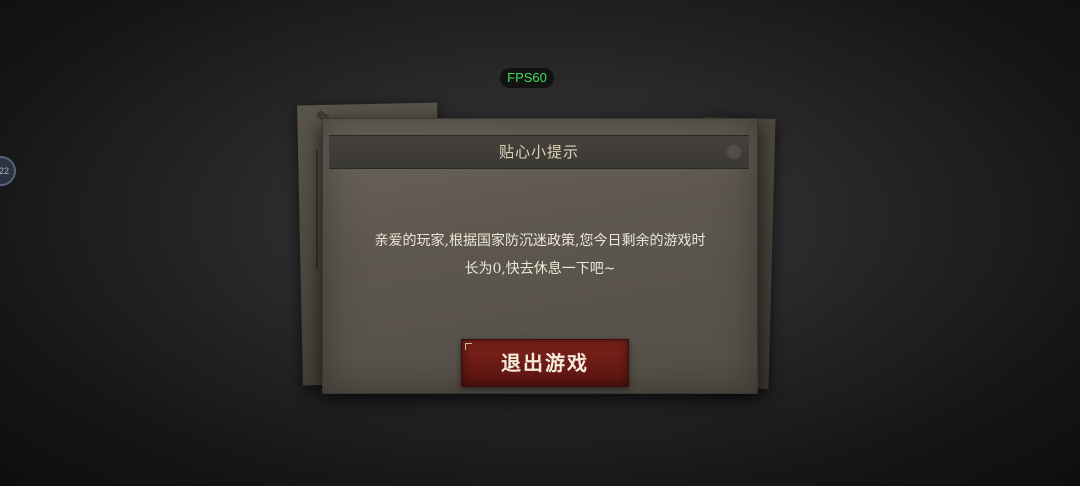  I want to click on dialog-title-bar: 贴心小提示, so click(539, 152).